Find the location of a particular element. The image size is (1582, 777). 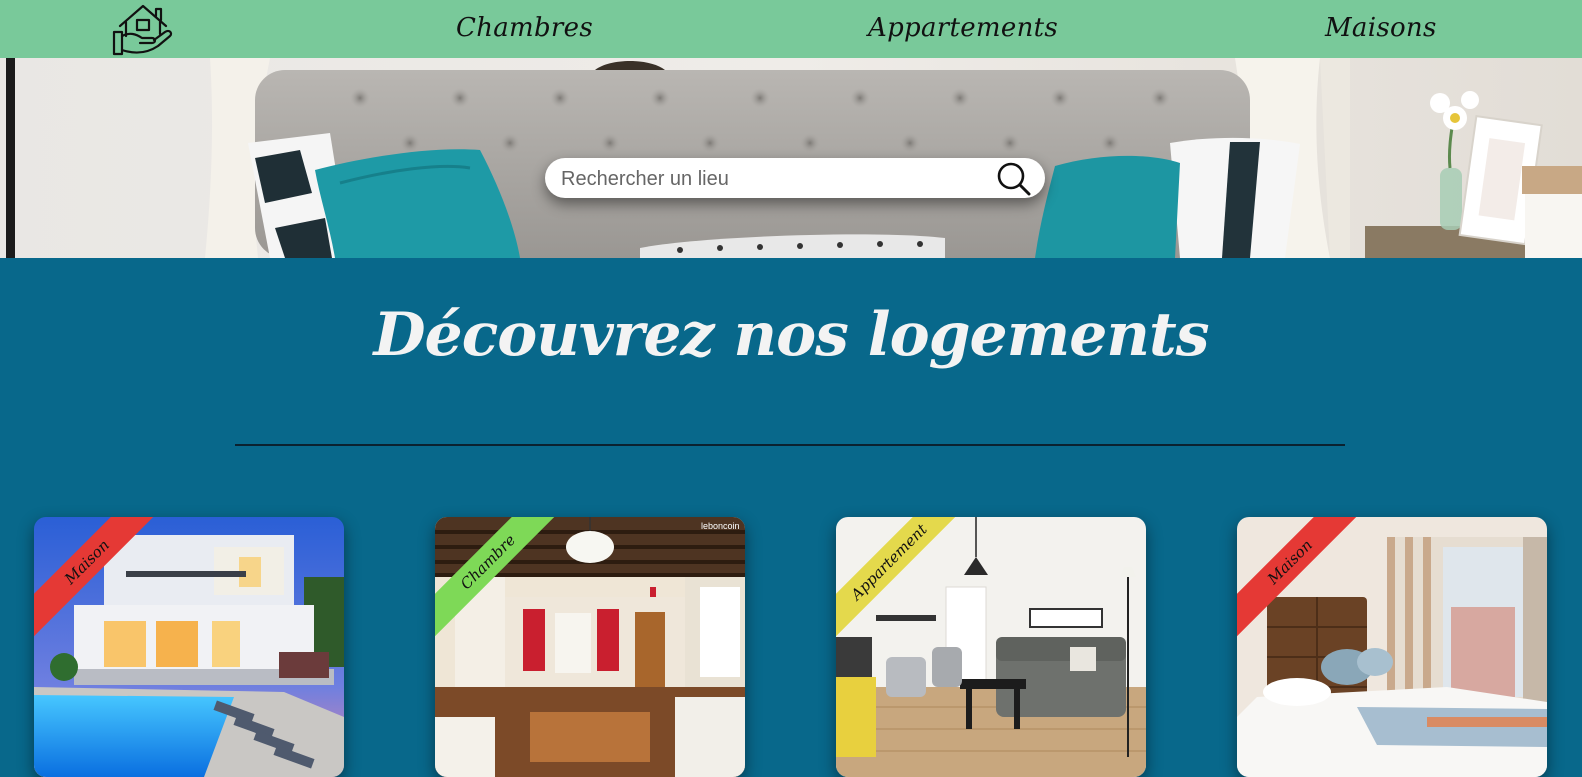

category-ribbon: Appartement is located at coordinates (901, 582).